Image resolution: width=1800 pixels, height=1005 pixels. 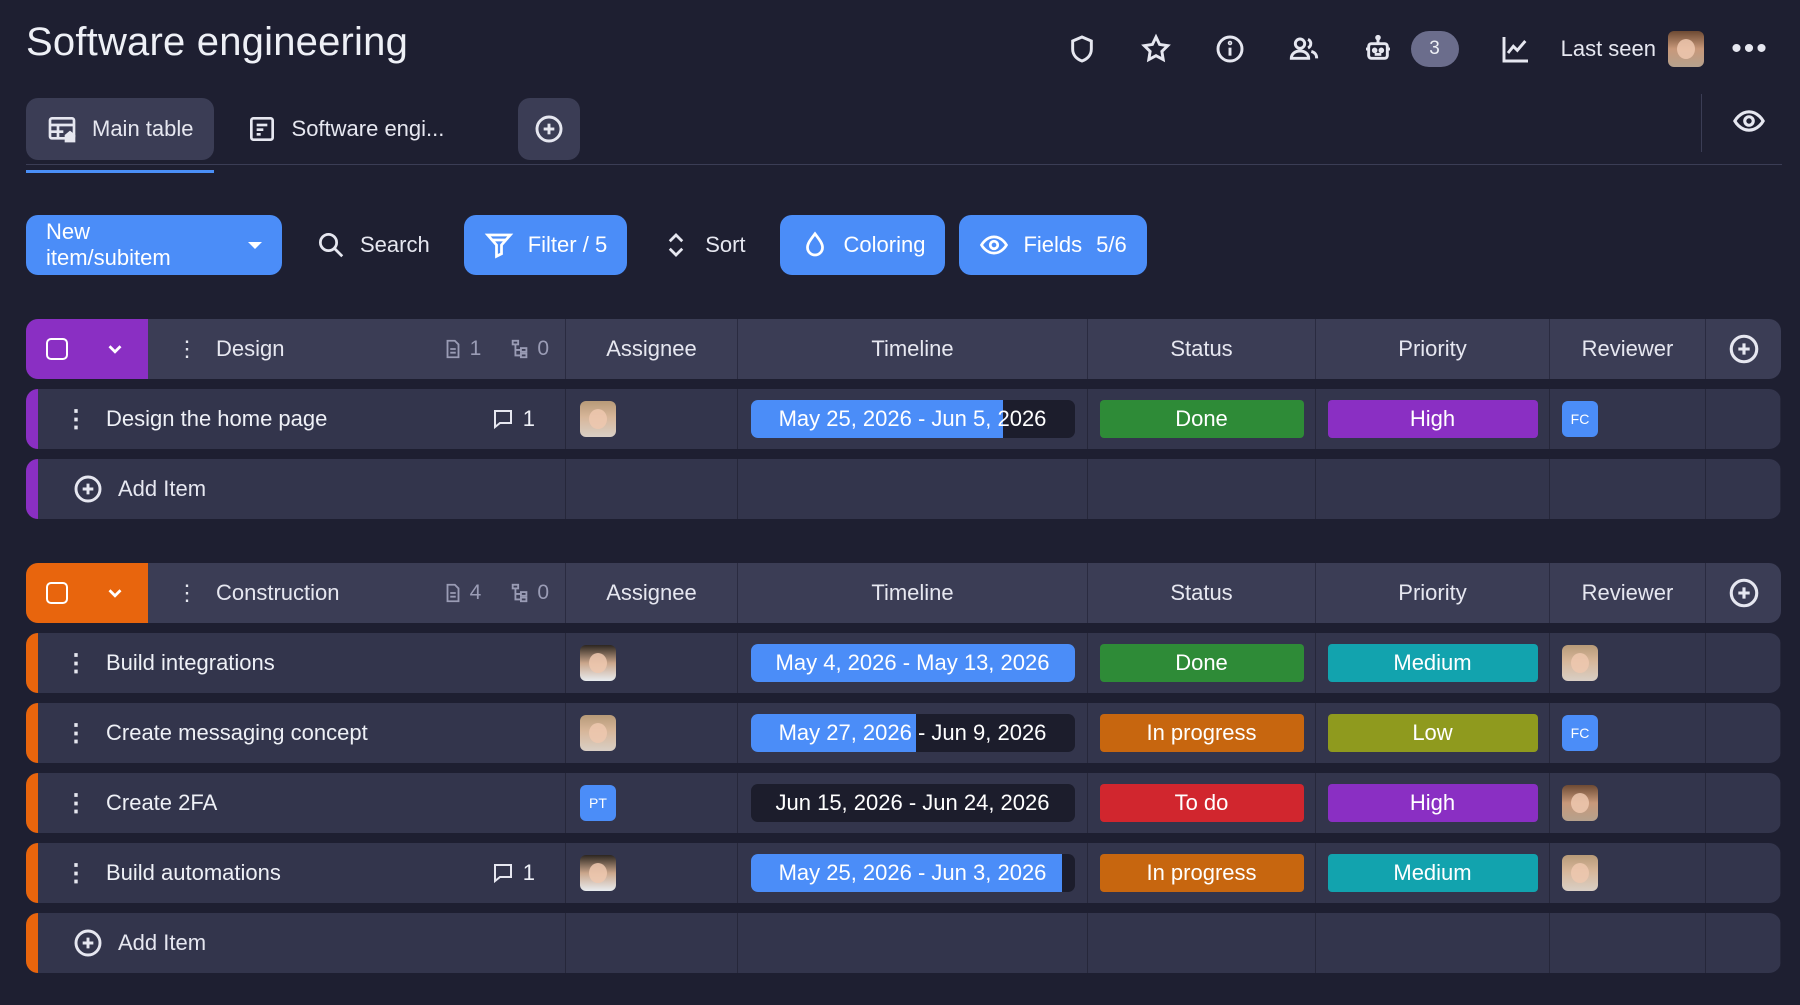 I want to click on timeline-cell: May 27, 2026 - Jun 9, 2026, so click(x=913, y=733).